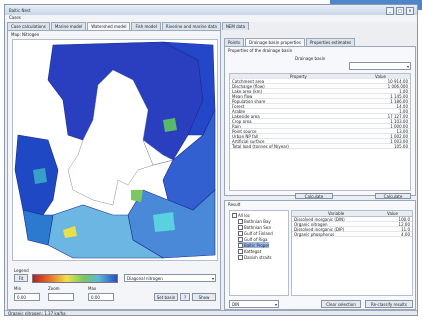 Image resolution: width=422 pixels, height=320 pixels. Describe the element at coordinates (191, 26) in the screenshot. I see `tab-riverine-data: Riverine and marine data` at that location.